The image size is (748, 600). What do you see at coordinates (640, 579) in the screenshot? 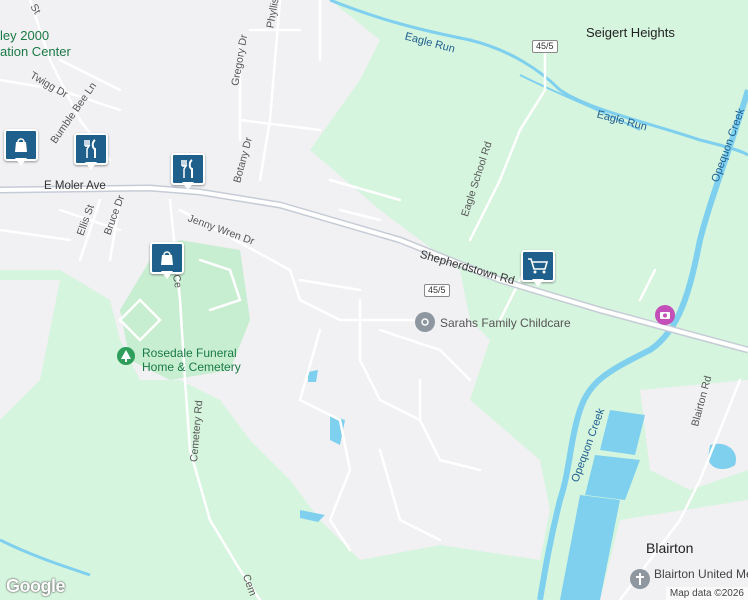
I see `church-poi-icon` at bounding box center [640, 579].